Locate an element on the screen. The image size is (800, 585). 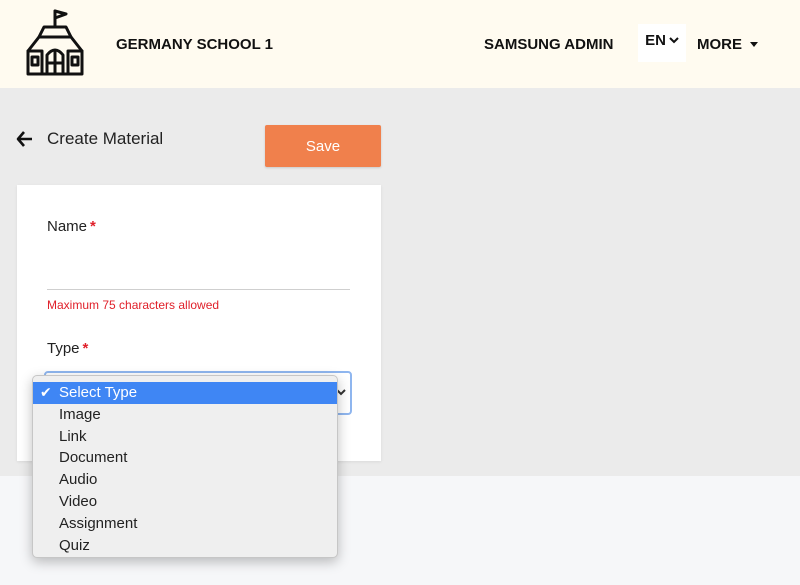
chevron-down-icon is located at coordinates (674, 39).